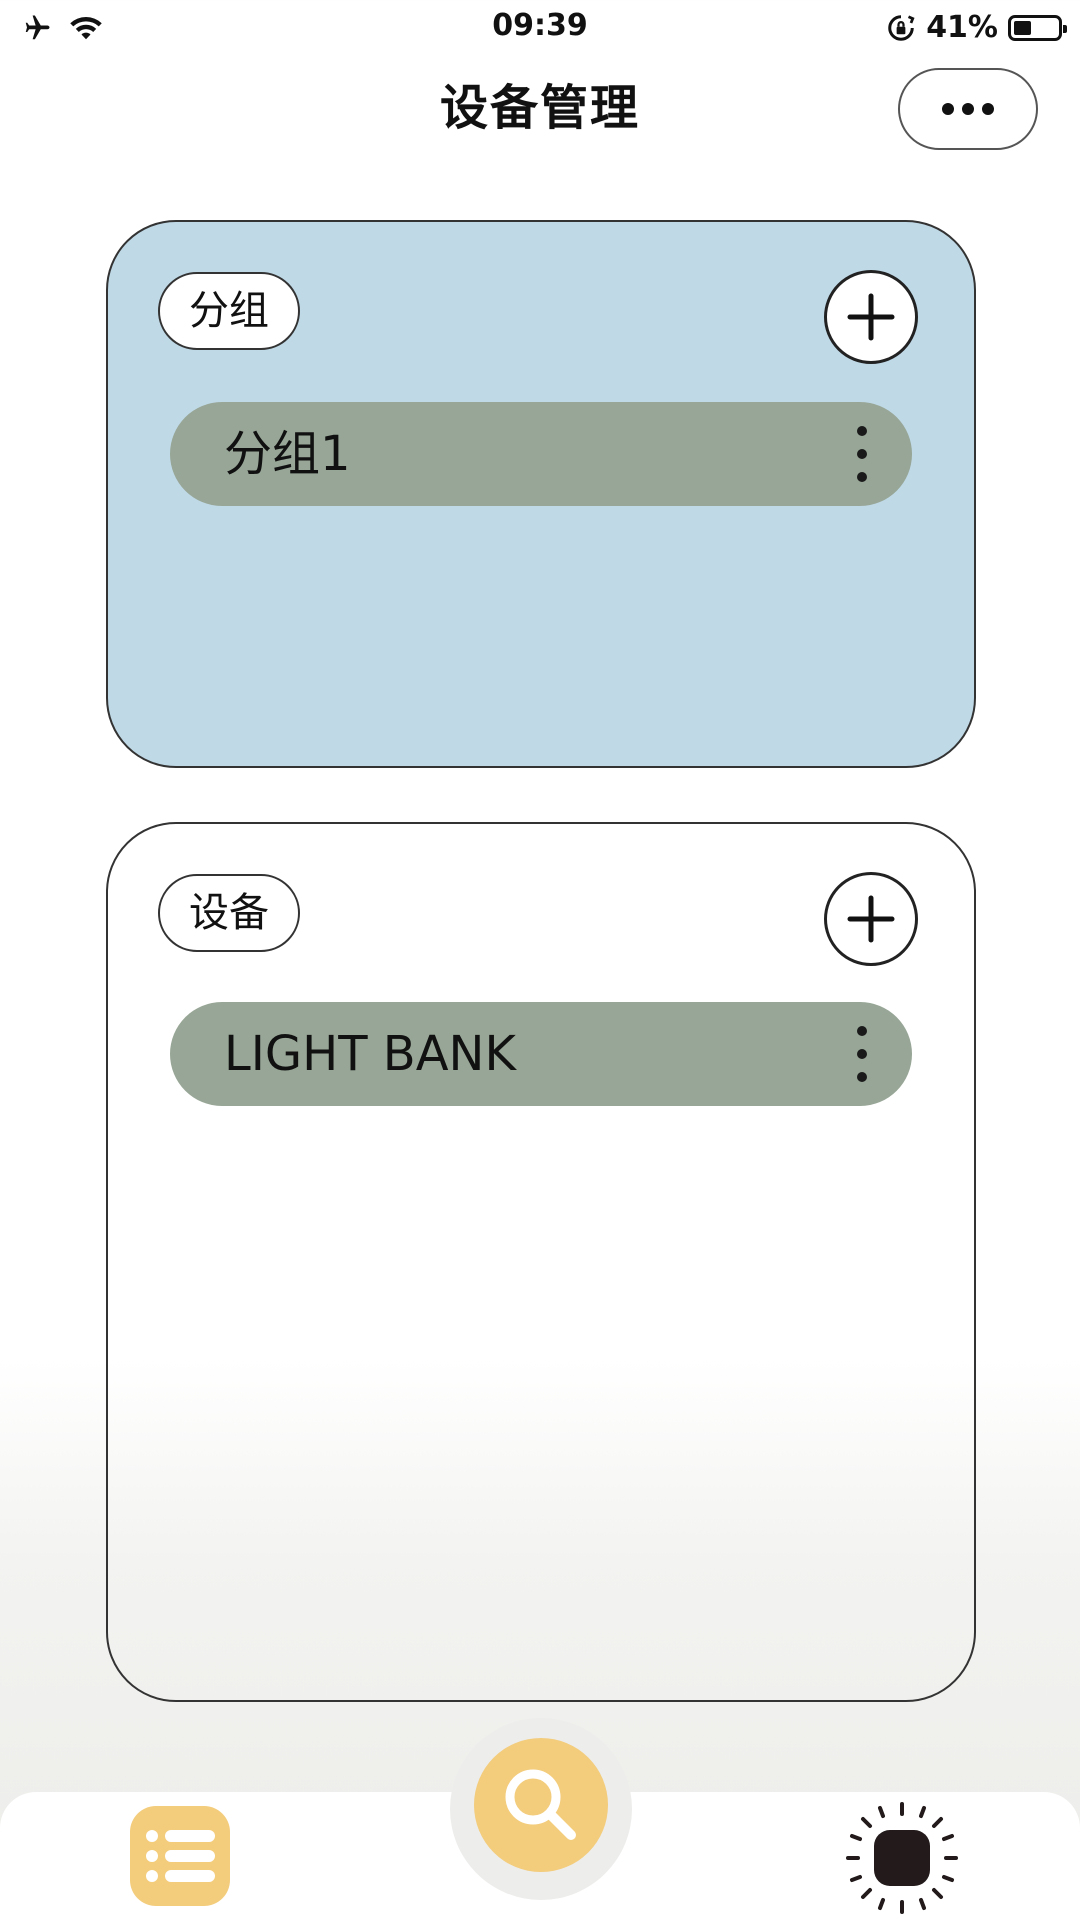 The image size is (1080, 1920). Describe the element at coordinates (229, 913) in the screenshot. I see `devices-label: 设备` at that location.